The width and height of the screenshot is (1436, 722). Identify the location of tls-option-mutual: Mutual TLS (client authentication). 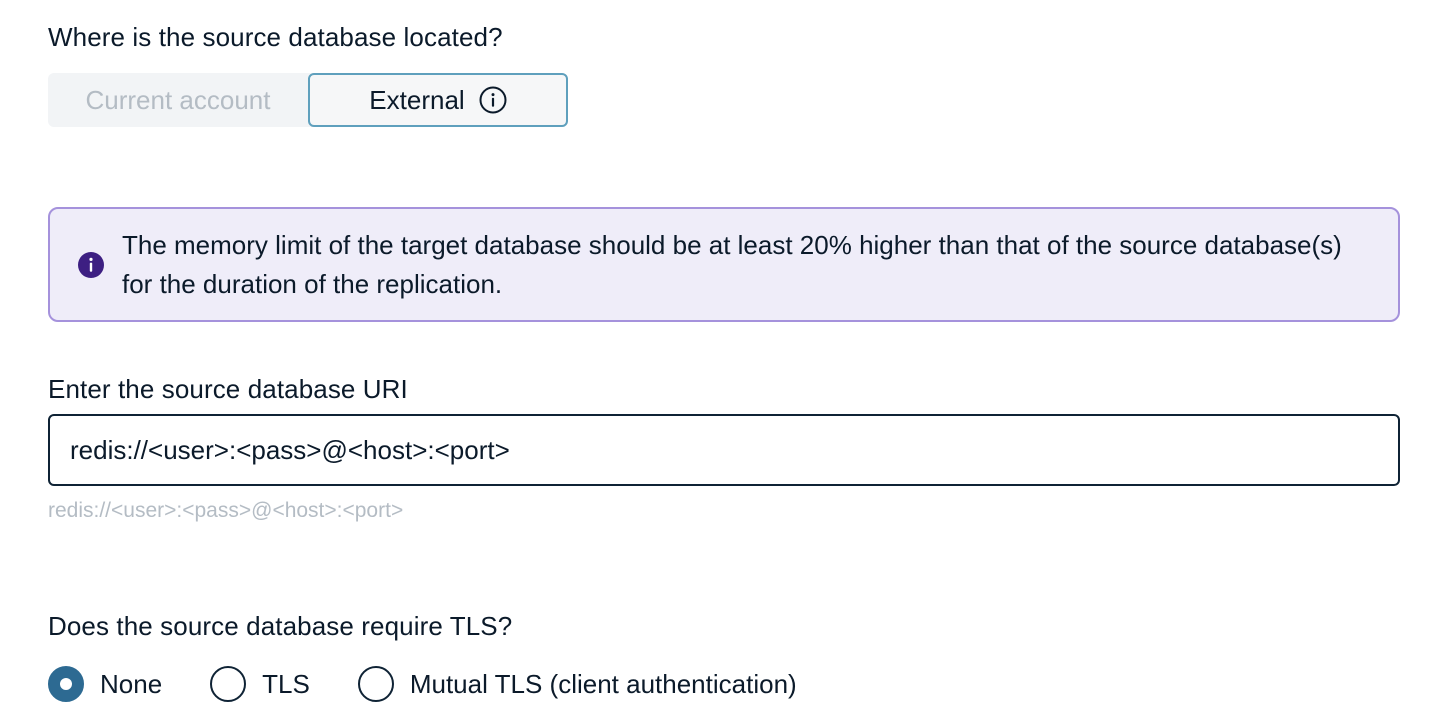
(577, 684).